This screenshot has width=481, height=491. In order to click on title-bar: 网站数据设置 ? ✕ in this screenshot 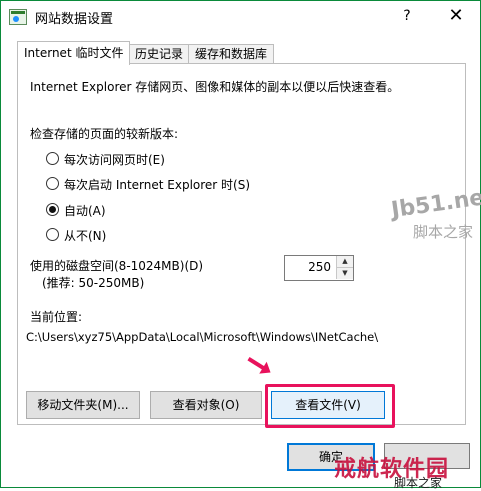, I will do `click(240, 17)`.